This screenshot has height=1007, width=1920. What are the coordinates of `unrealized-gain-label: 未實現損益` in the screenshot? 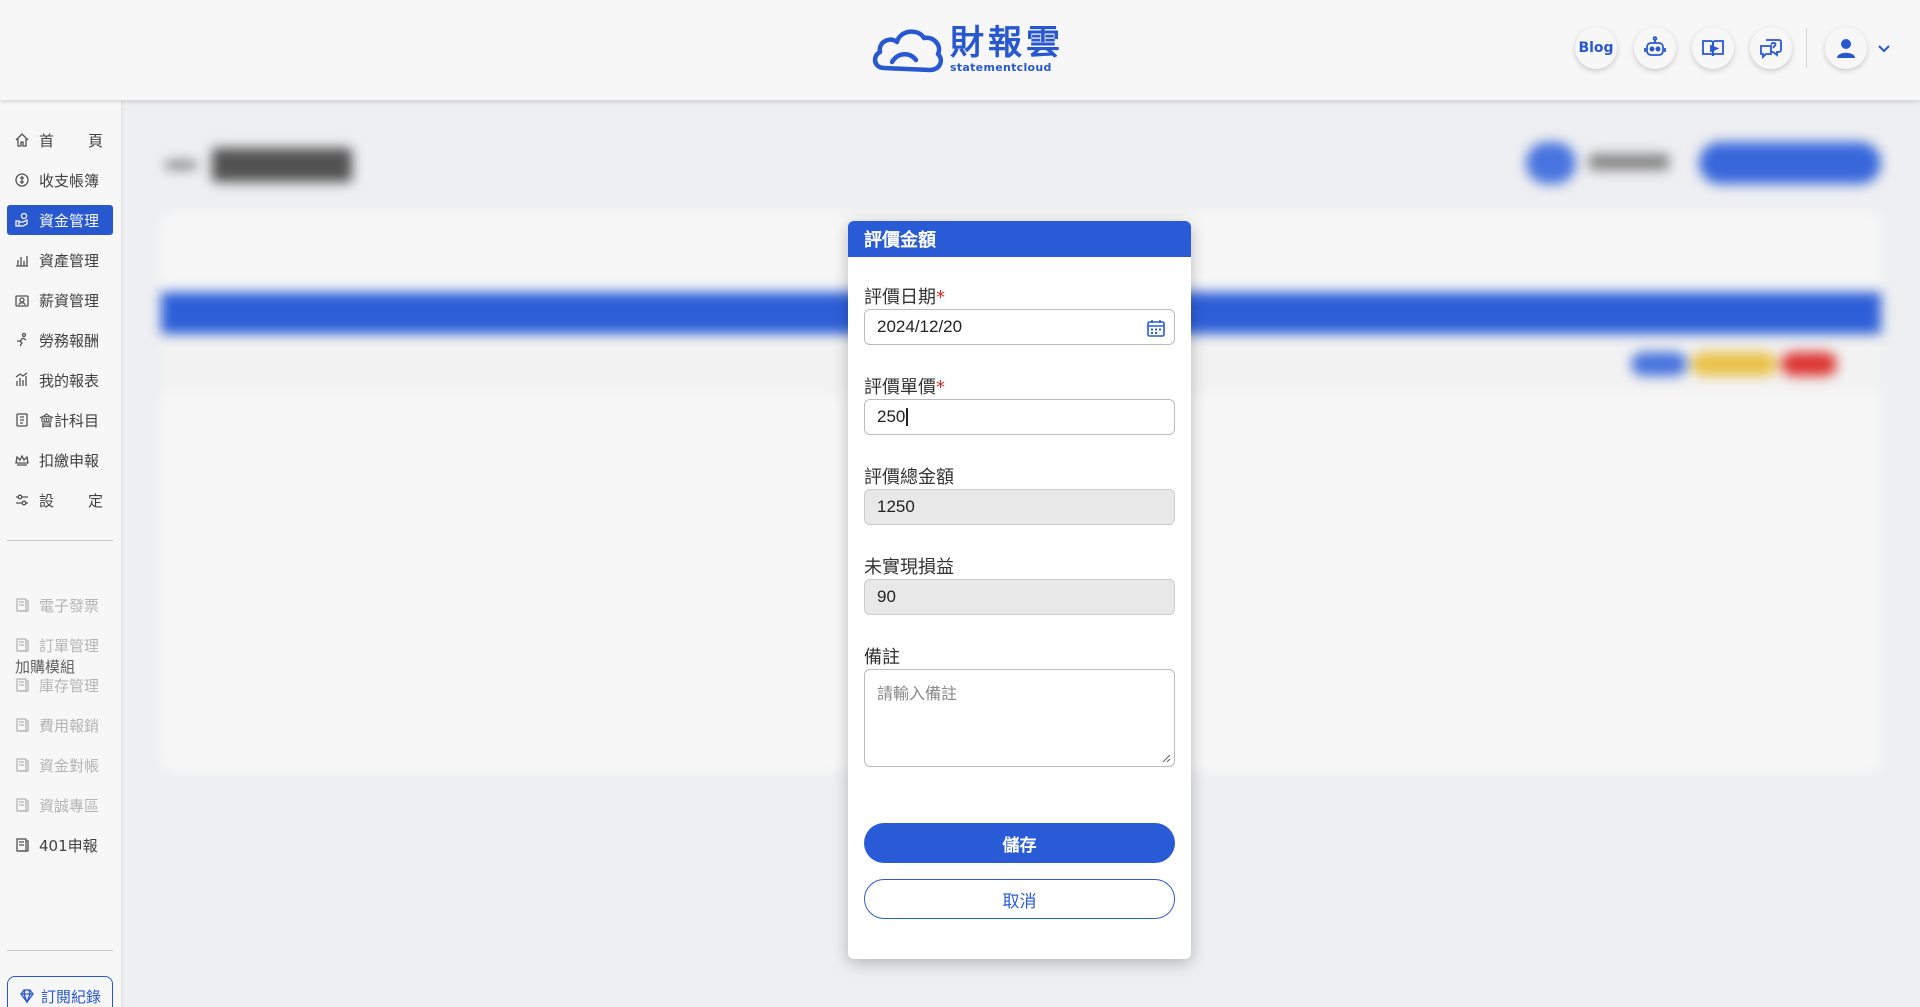 It's located at (909, 567).